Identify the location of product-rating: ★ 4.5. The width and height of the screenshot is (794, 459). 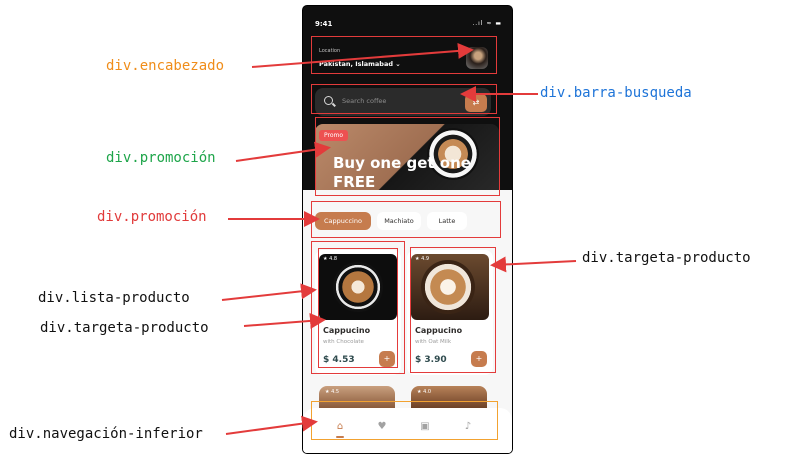
(332, 392).